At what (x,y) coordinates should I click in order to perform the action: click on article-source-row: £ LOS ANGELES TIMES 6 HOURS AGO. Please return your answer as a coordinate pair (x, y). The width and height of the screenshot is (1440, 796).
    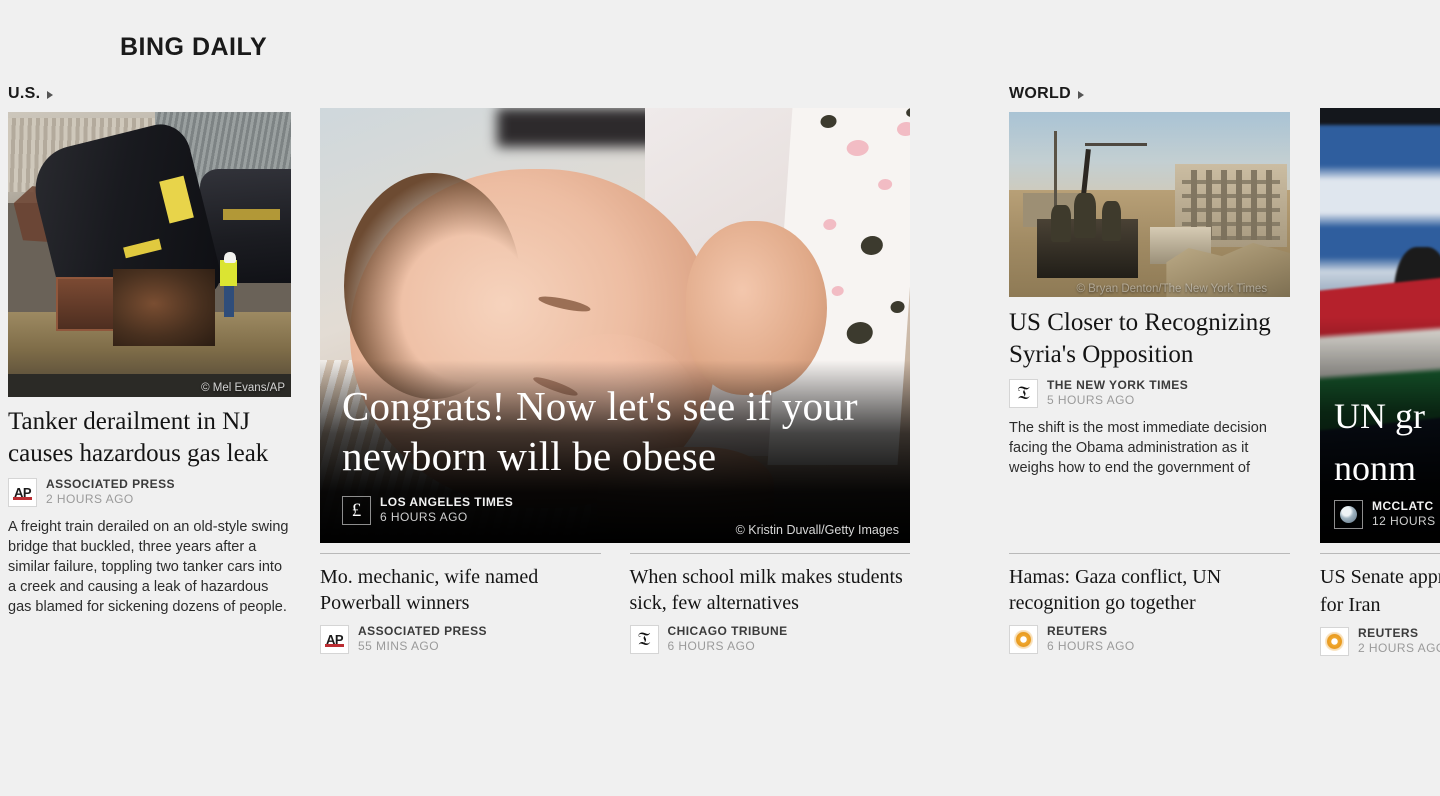
    Looking at the image, I should click on (615, 510).